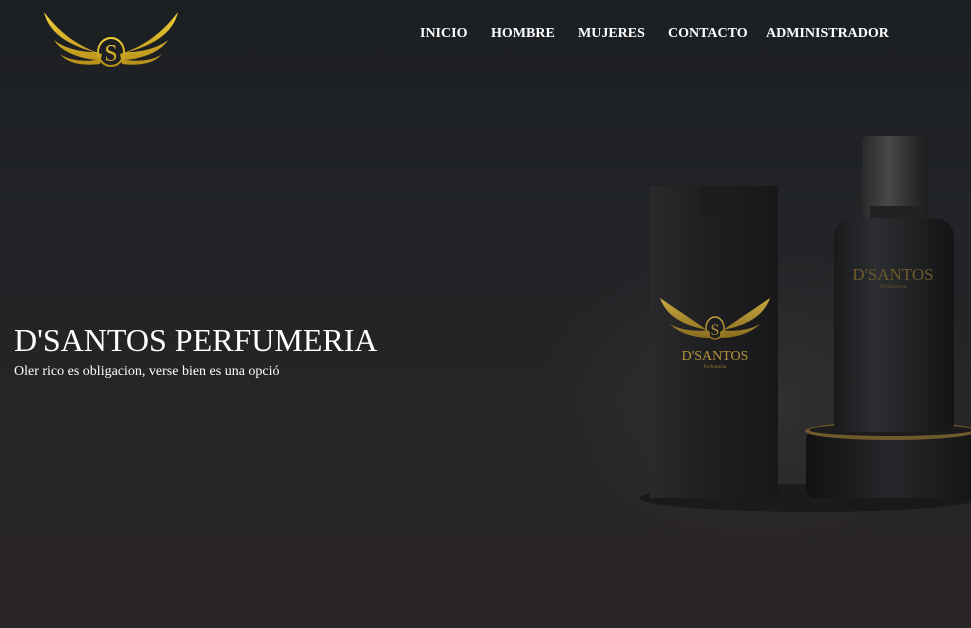 This screenshot has height=628, width=971. I want to click on nav-item-administrador: ADMINISTRADOR, so click(827, 34).